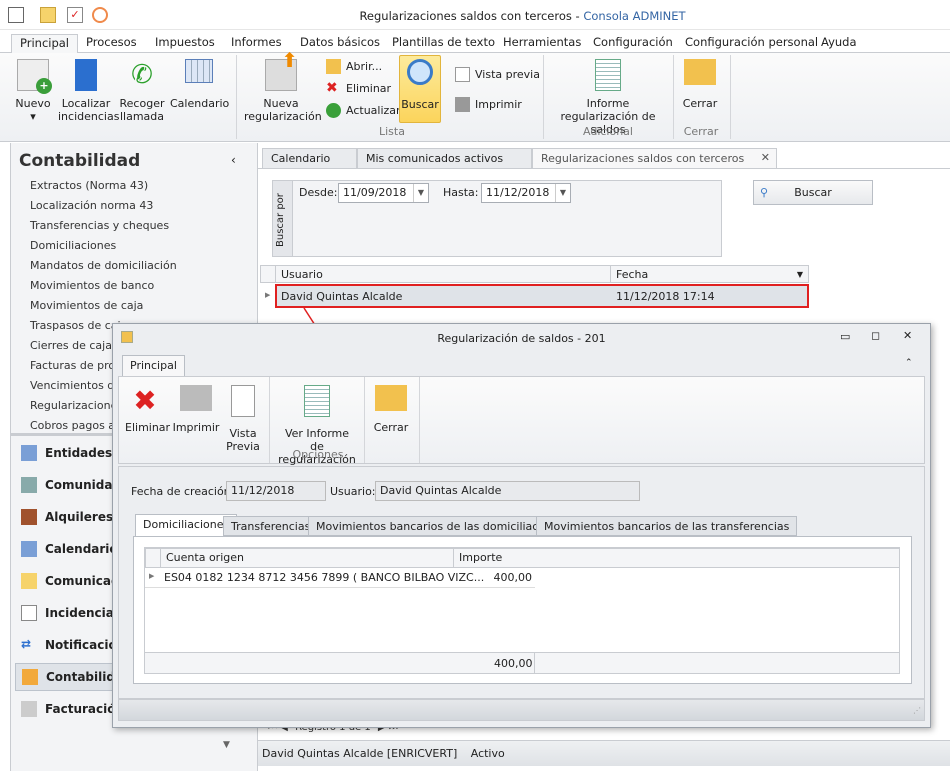 This screenshot has width=950, height=771. What do you see at coordinates (507, 491) in the screenshot?
I see `usuario-field: David Quintas Alcalde` at bounding box center [507, 491].